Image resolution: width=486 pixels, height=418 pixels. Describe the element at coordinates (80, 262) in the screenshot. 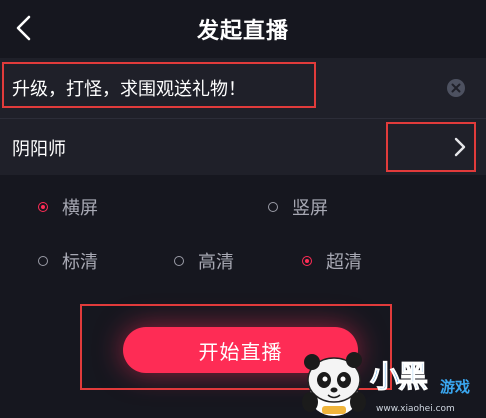

I see `option-label: 标清` at that location.